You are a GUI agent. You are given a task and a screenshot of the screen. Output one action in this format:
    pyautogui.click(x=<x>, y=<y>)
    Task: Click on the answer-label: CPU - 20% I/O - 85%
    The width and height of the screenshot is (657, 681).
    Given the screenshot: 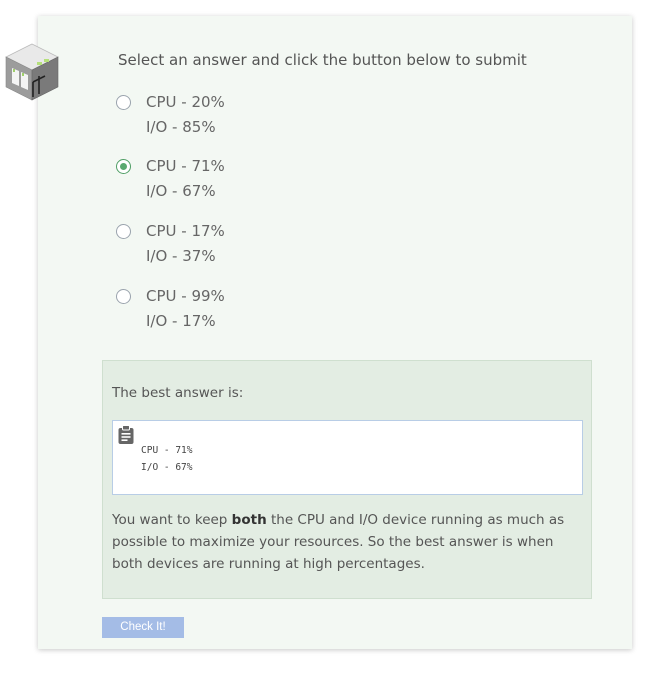 What is the action you would take?
    pyautogui.click(x=185, y=114)
    